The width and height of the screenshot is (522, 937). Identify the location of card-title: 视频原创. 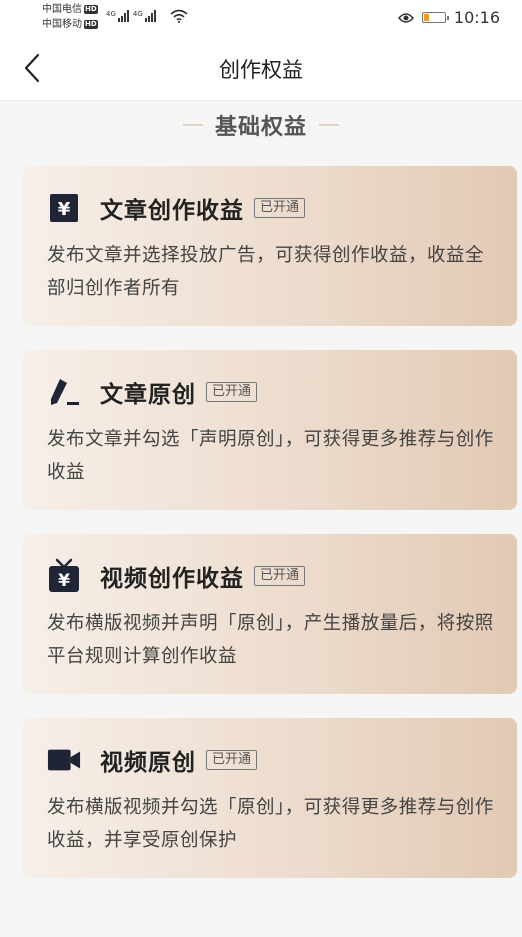
(148, 763).